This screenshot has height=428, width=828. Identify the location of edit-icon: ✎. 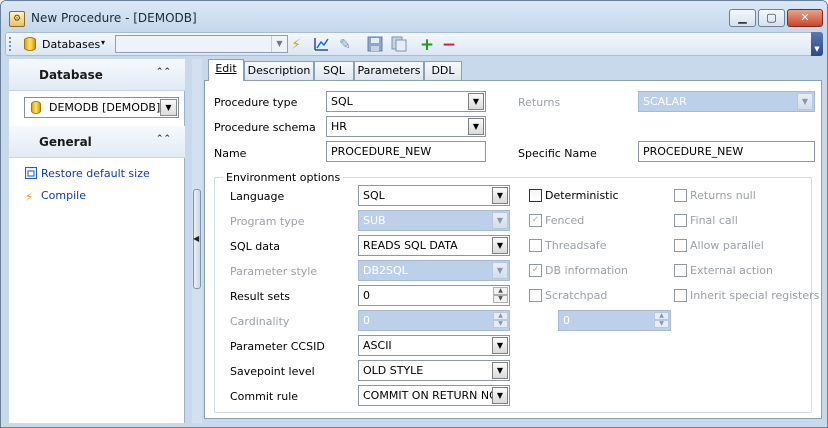
(345, 45).